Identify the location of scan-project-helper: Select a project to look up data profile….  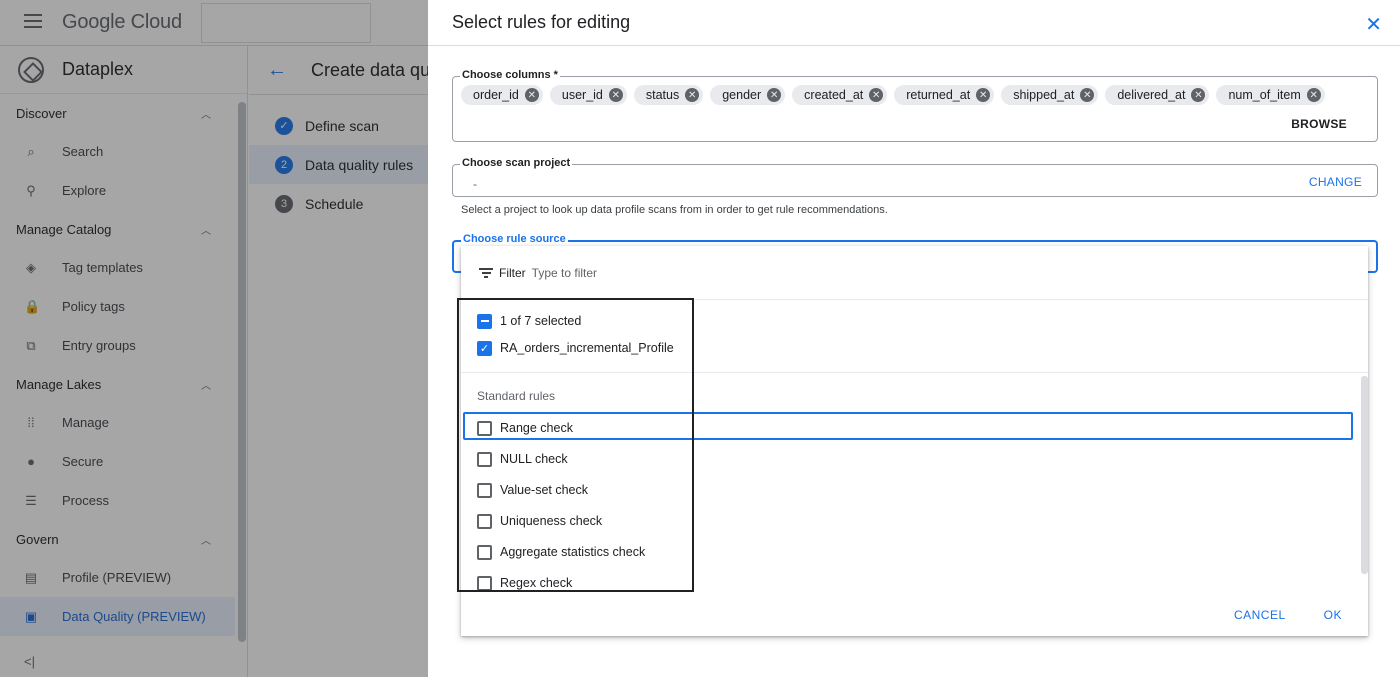
(674, 210).